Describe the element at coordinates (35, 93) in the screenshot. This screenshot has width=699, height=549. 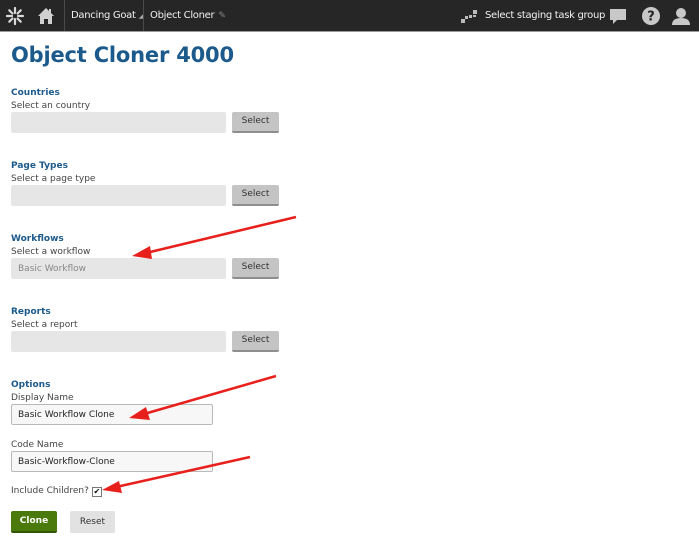
I see `countries-heading: Countries` at that location.